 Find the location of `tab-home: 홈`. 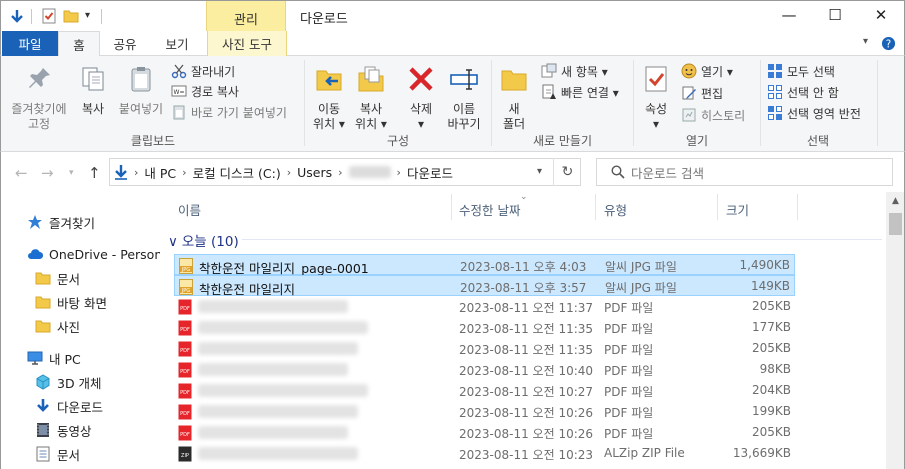

tab-home: 홈 is located at coordinates (79, 44).